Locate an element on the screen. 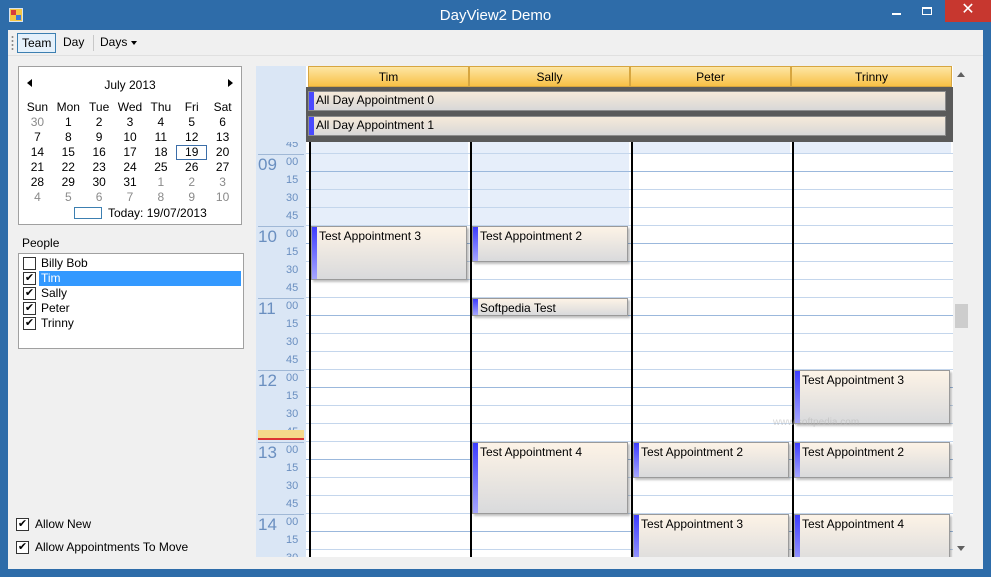  calendar-day: 28 is located at coordinates (37, 182).